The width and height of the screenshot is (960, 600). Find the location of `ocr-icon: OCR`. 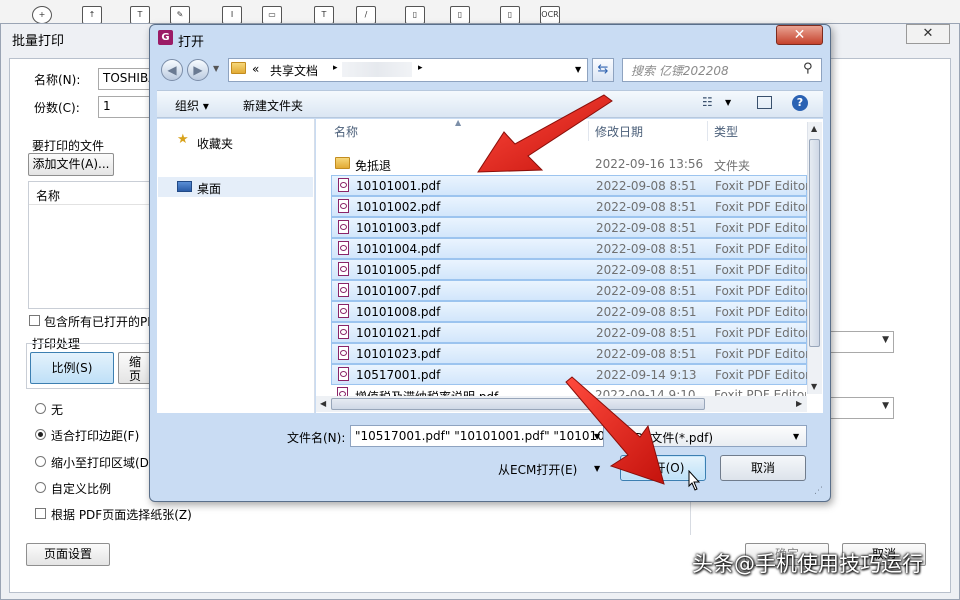

ocr-icon: OCR is located at coordinates (550, 15).